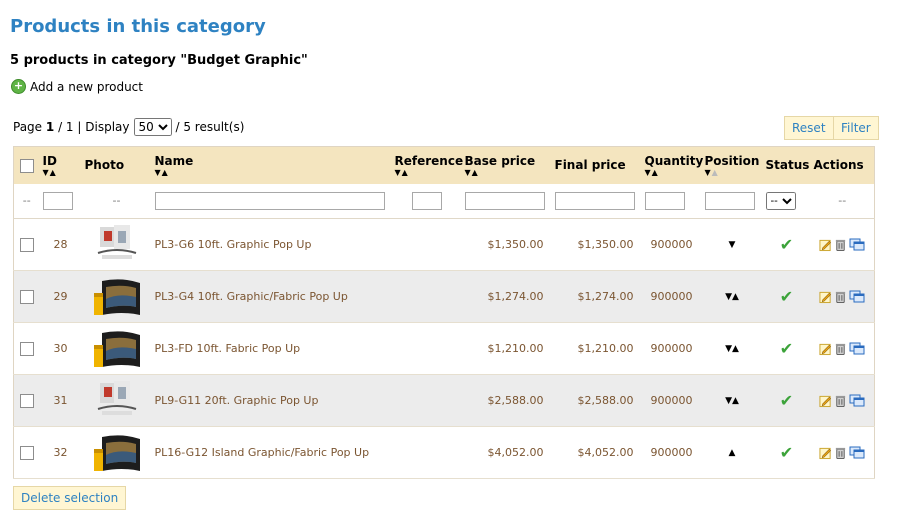 This screenshot has height=525, width=899. Describe the element at coordinates (605, 348) in the screenshot. I see `final-price: $1,210.00` at that location.